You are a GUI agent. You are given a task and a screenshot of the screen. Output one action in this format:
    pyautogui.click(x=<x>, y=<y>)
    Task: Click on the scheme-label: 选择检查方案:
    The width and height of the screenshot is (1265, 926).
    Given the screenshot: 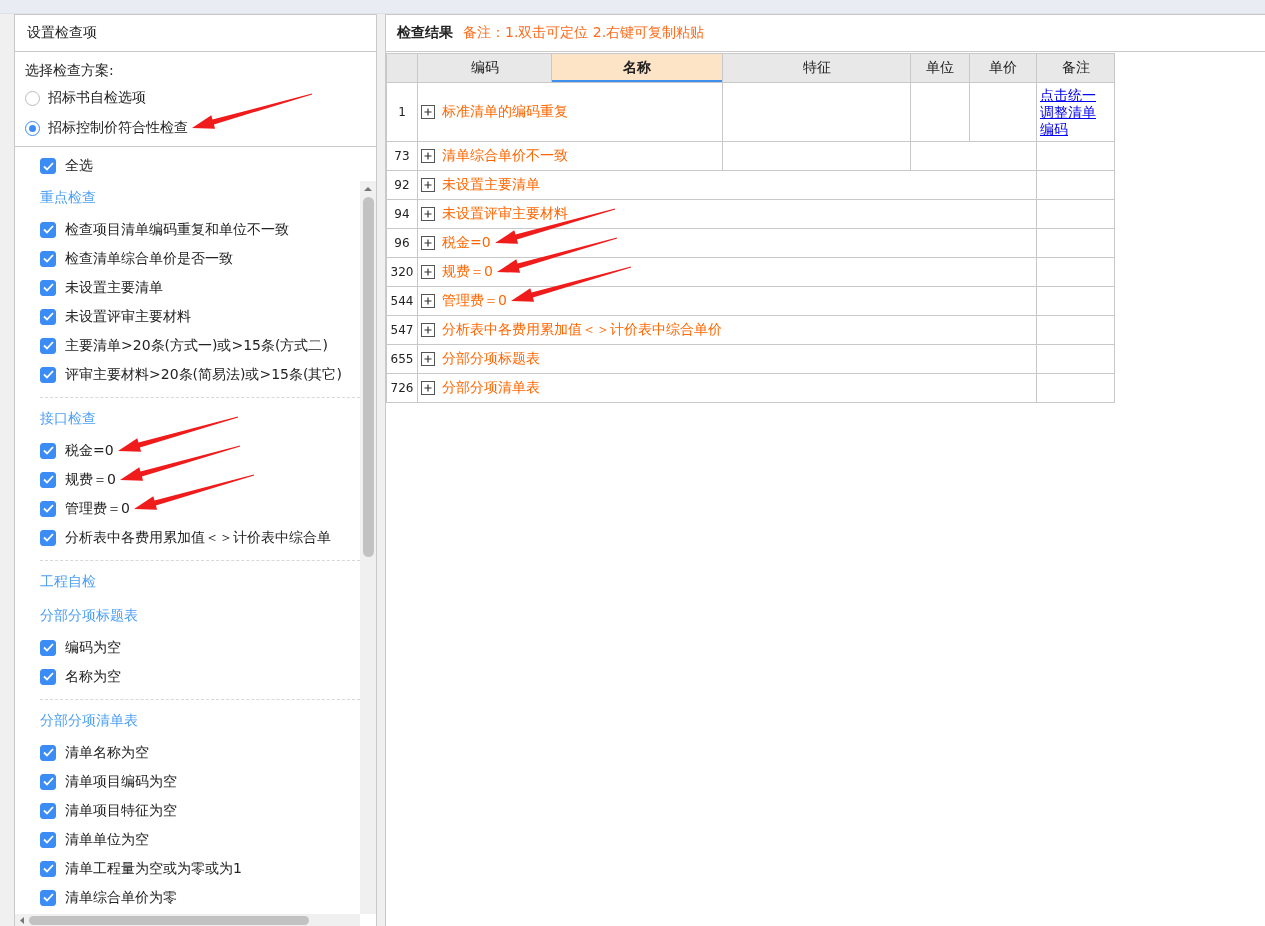 What is the action you would take?
    pyautogui.click(x=70, y=71)
    